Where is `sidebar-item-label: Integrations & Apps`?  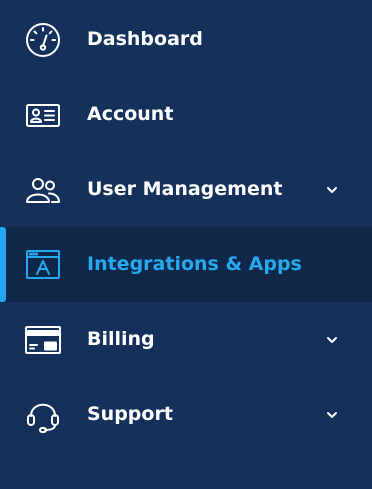 sidebar-item-label: Integrations & Apps is located at coordinates (194, 264).